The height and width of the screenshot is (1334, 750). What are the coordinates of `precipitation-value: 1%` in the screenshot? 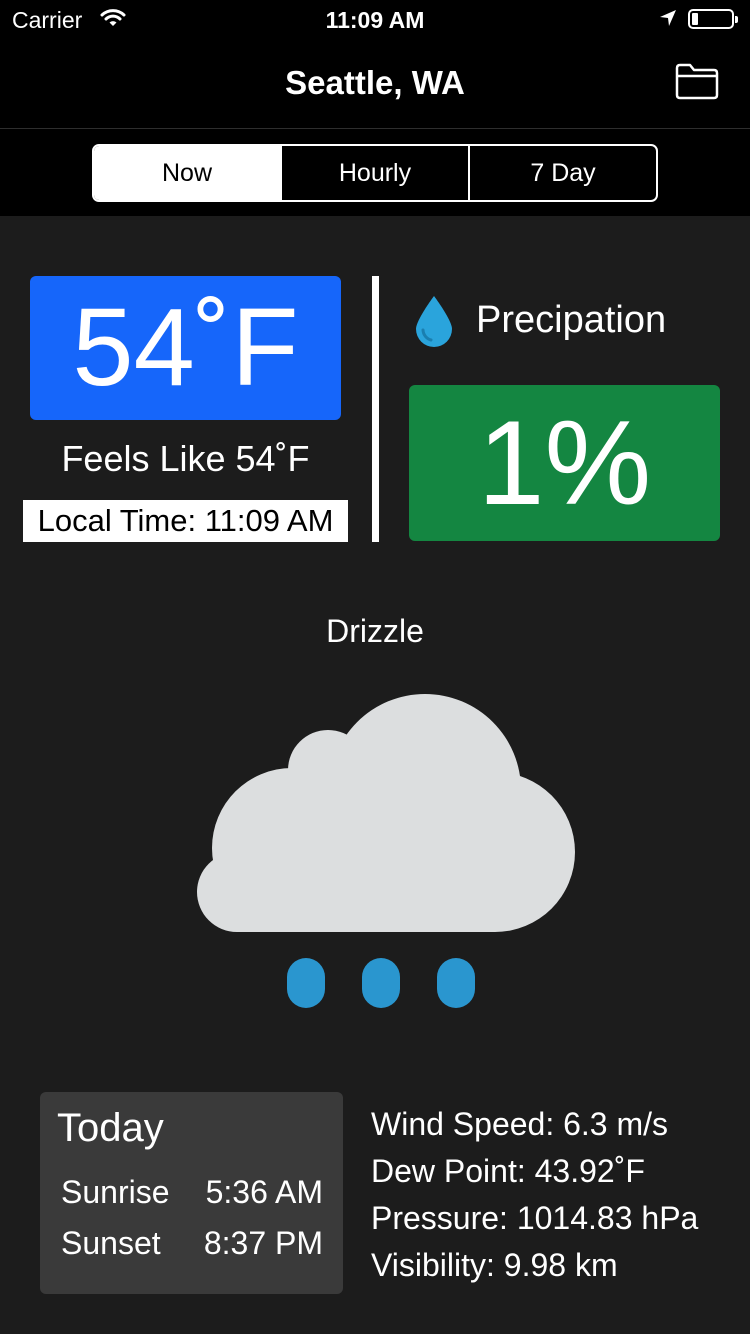 It's located at (564, 463).